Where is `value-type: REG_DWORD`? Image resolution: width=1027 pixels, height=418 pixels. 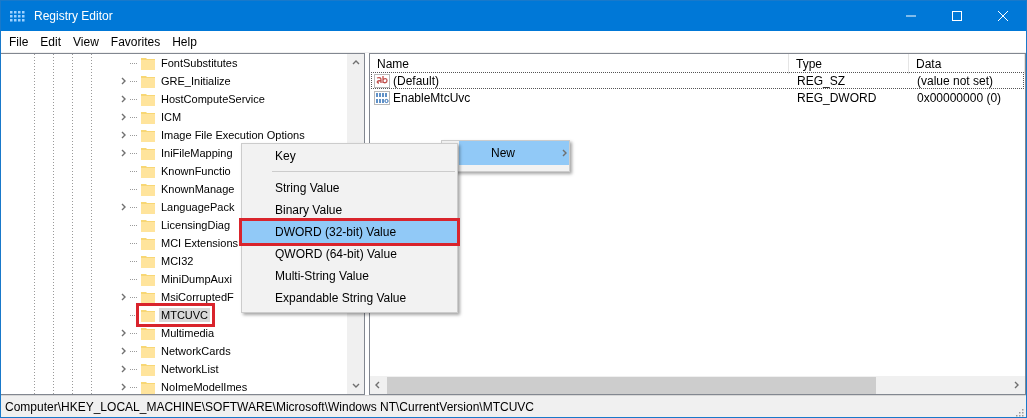 value-type: REG_DWORD is located at coordinates (837, 97).